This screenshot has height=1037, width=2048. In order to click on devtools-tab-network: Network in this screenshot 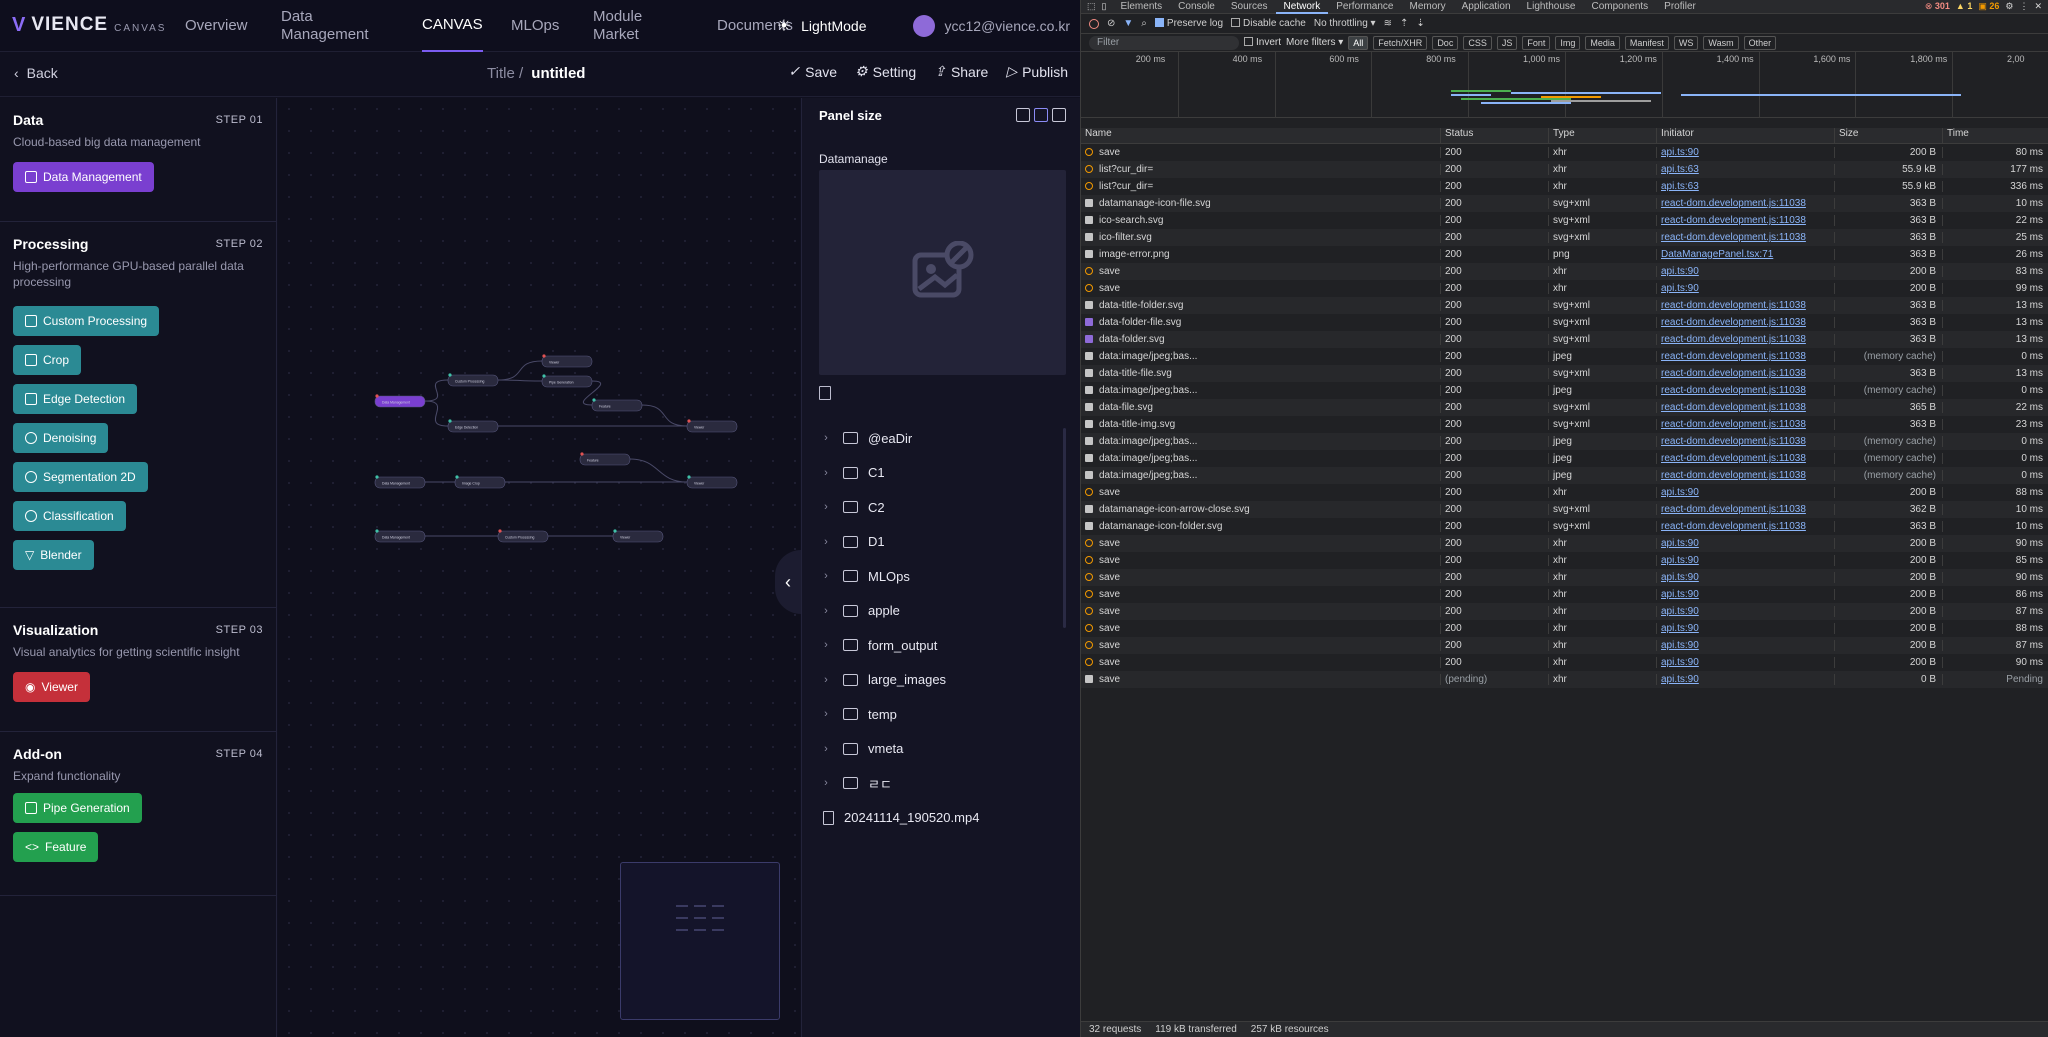, I will do `click(1302, 7)`.